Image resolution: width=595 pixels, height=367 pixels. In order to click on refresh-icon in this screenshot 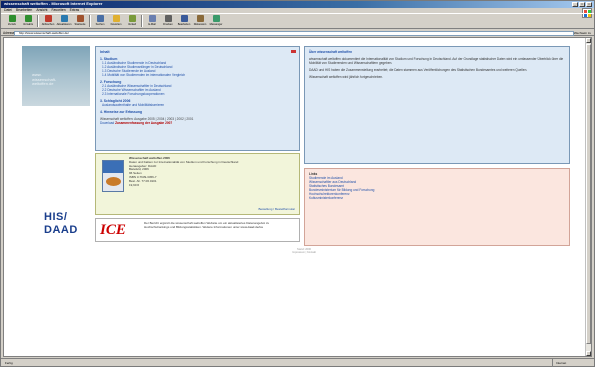, I will do `click(64, 18)`.